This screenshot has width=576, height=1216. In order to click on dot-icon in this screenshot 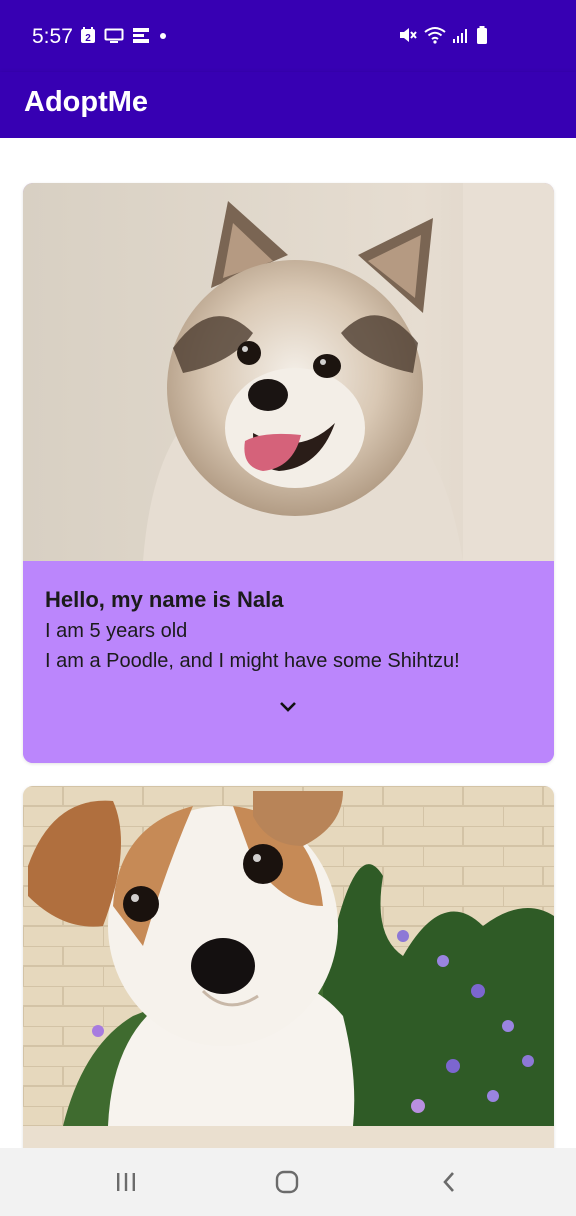, I will do `click(163, 35)`.